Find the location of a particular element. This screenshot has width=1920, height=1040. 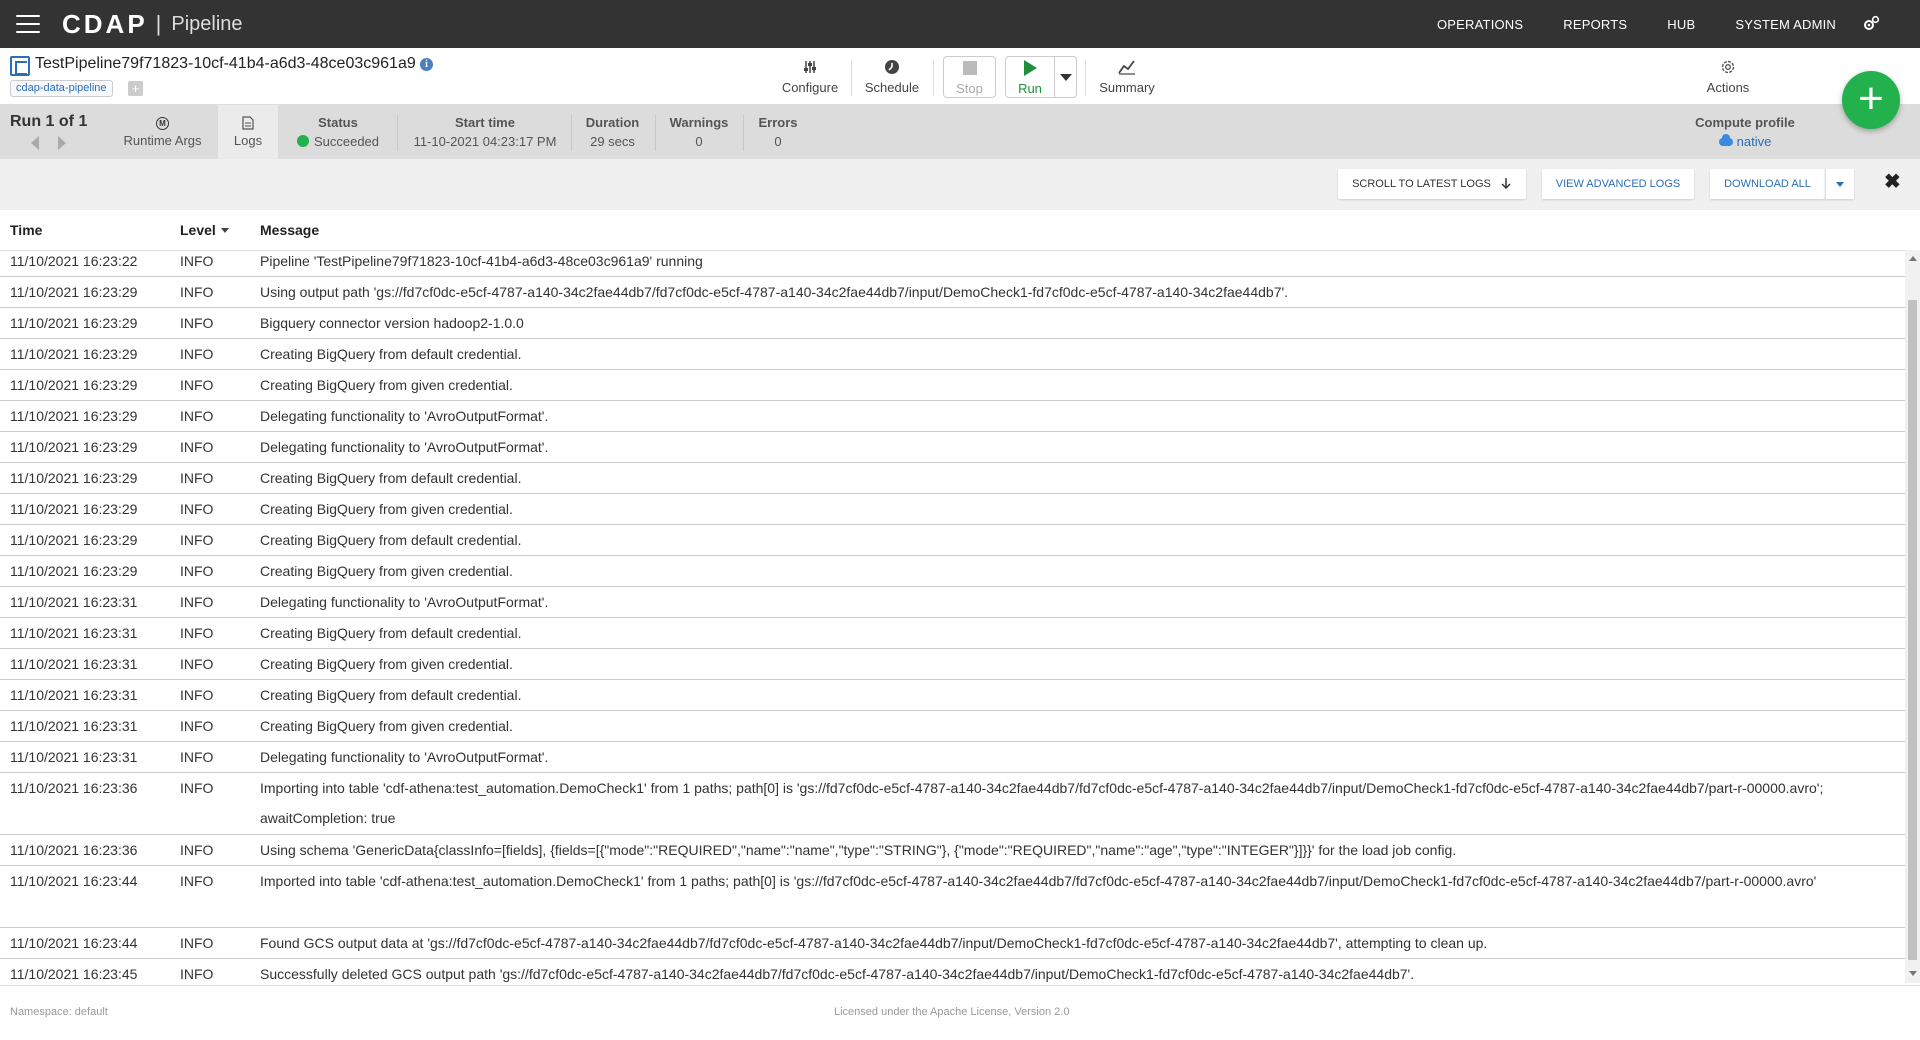

log-table-header: Time Level Message is located at coordinates (960, 230).